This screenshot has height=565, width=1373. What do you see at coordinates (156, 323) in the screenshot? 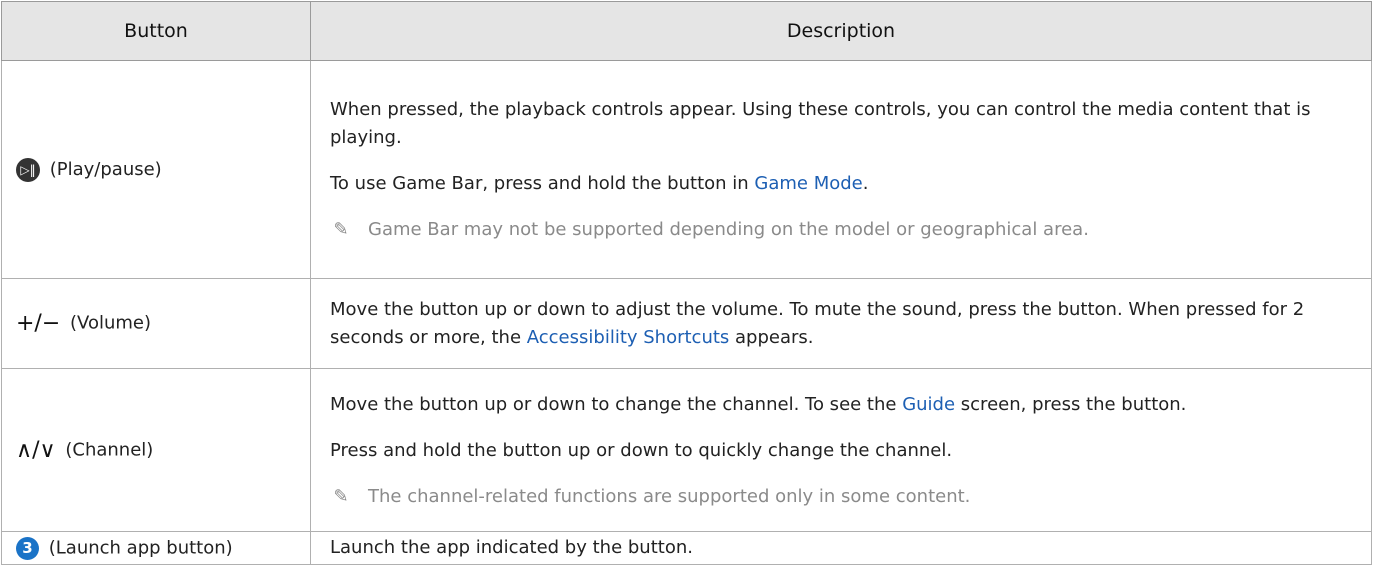
I see `button-cell: +/− (Volume)` at bounding box center [156, 323].